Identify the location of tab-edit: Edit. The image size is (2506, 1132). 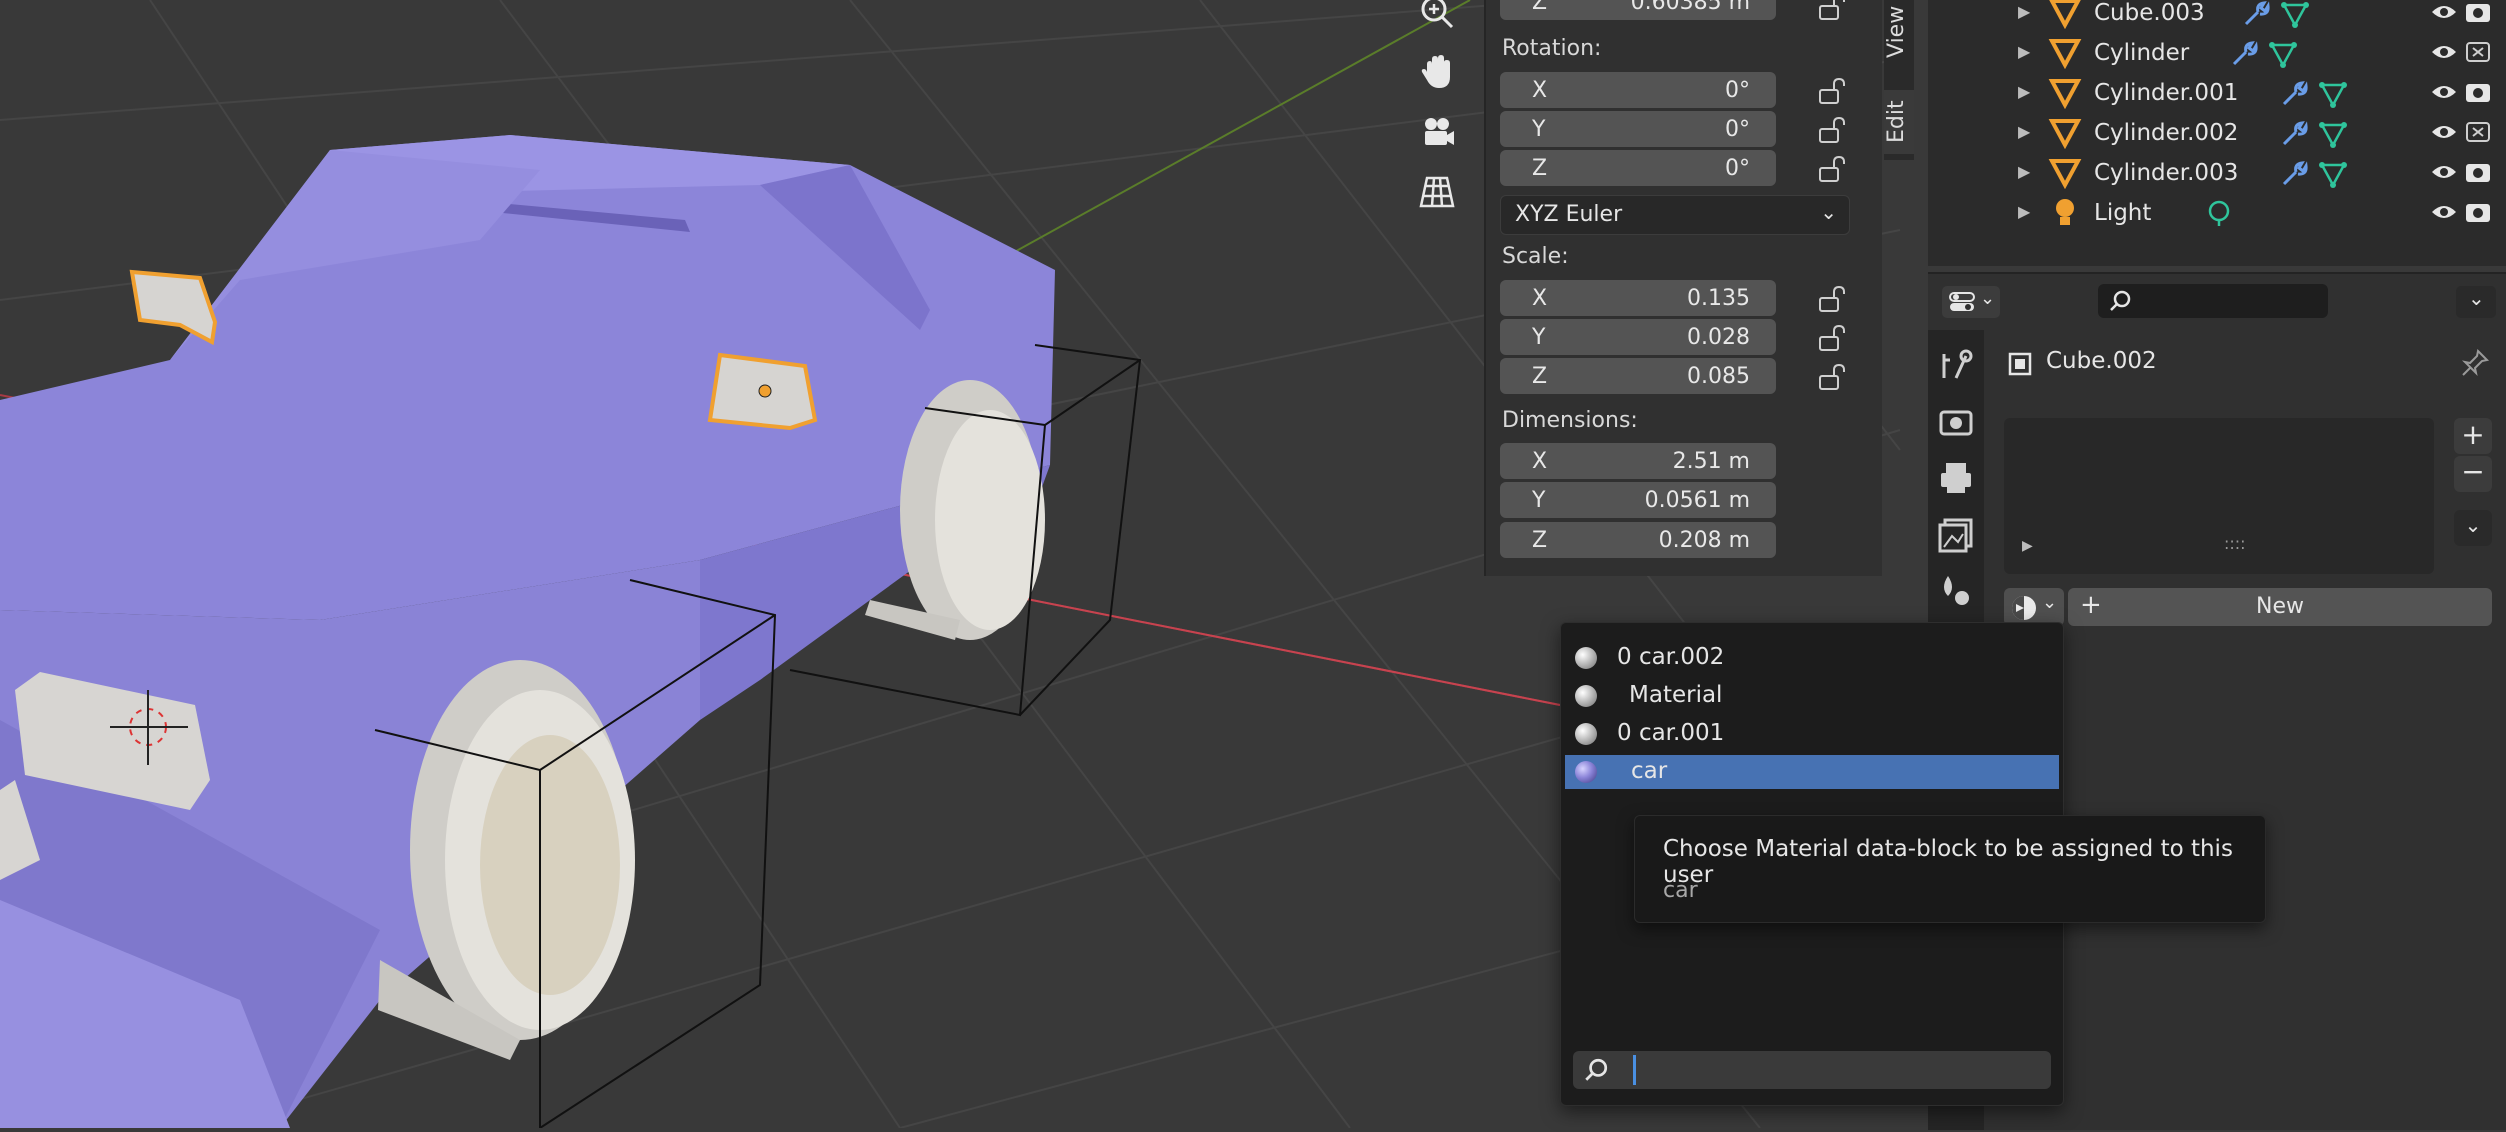
(1899, 122).